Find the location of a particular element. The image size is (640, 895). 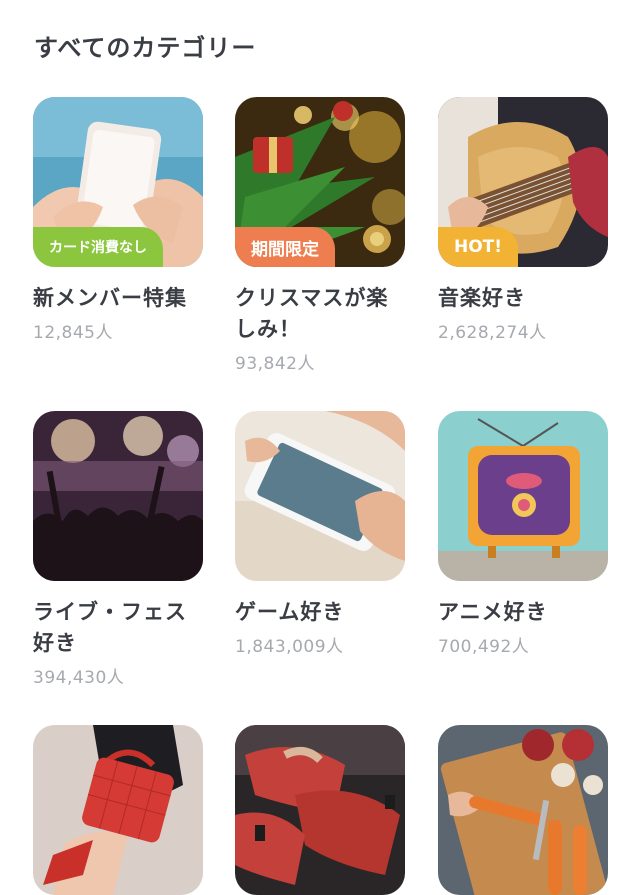

category-title: 音楽好き is located at coordinates (523, 298).